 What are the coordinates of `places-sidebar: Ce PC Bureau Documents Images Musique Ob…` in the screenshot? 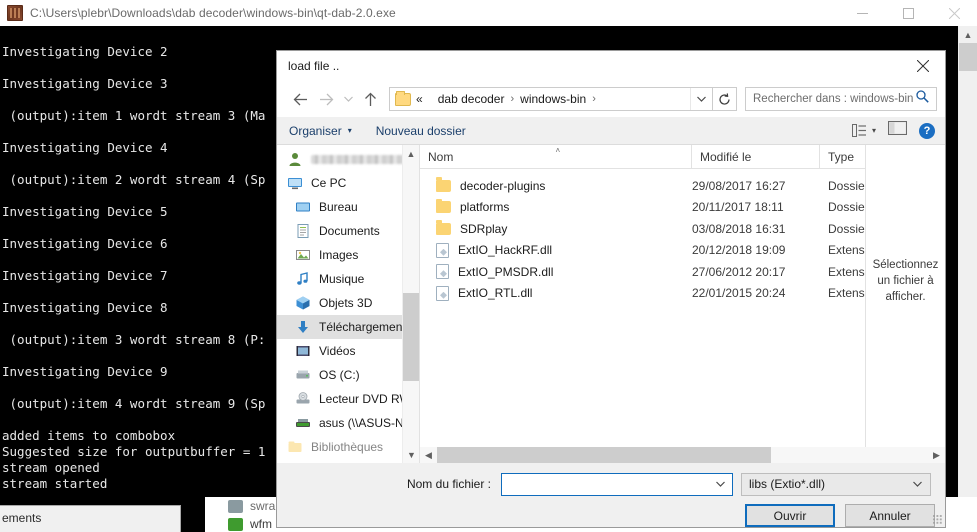 It's located at (348, 304).